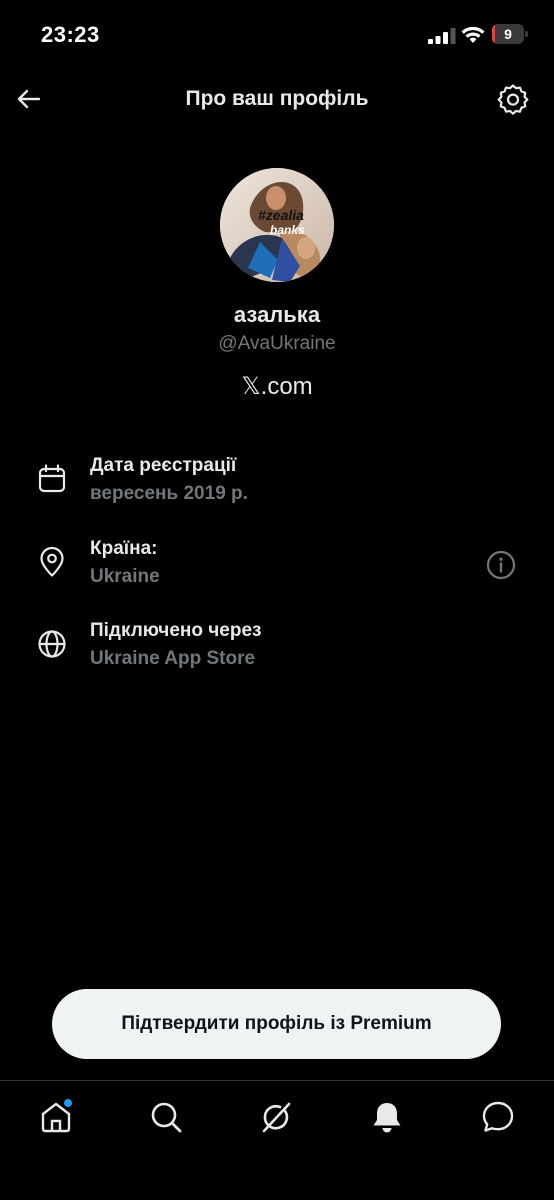 The height and width of the screenshot is (1200, 554). I want to click on battery-level: 9, so click(508, 34).